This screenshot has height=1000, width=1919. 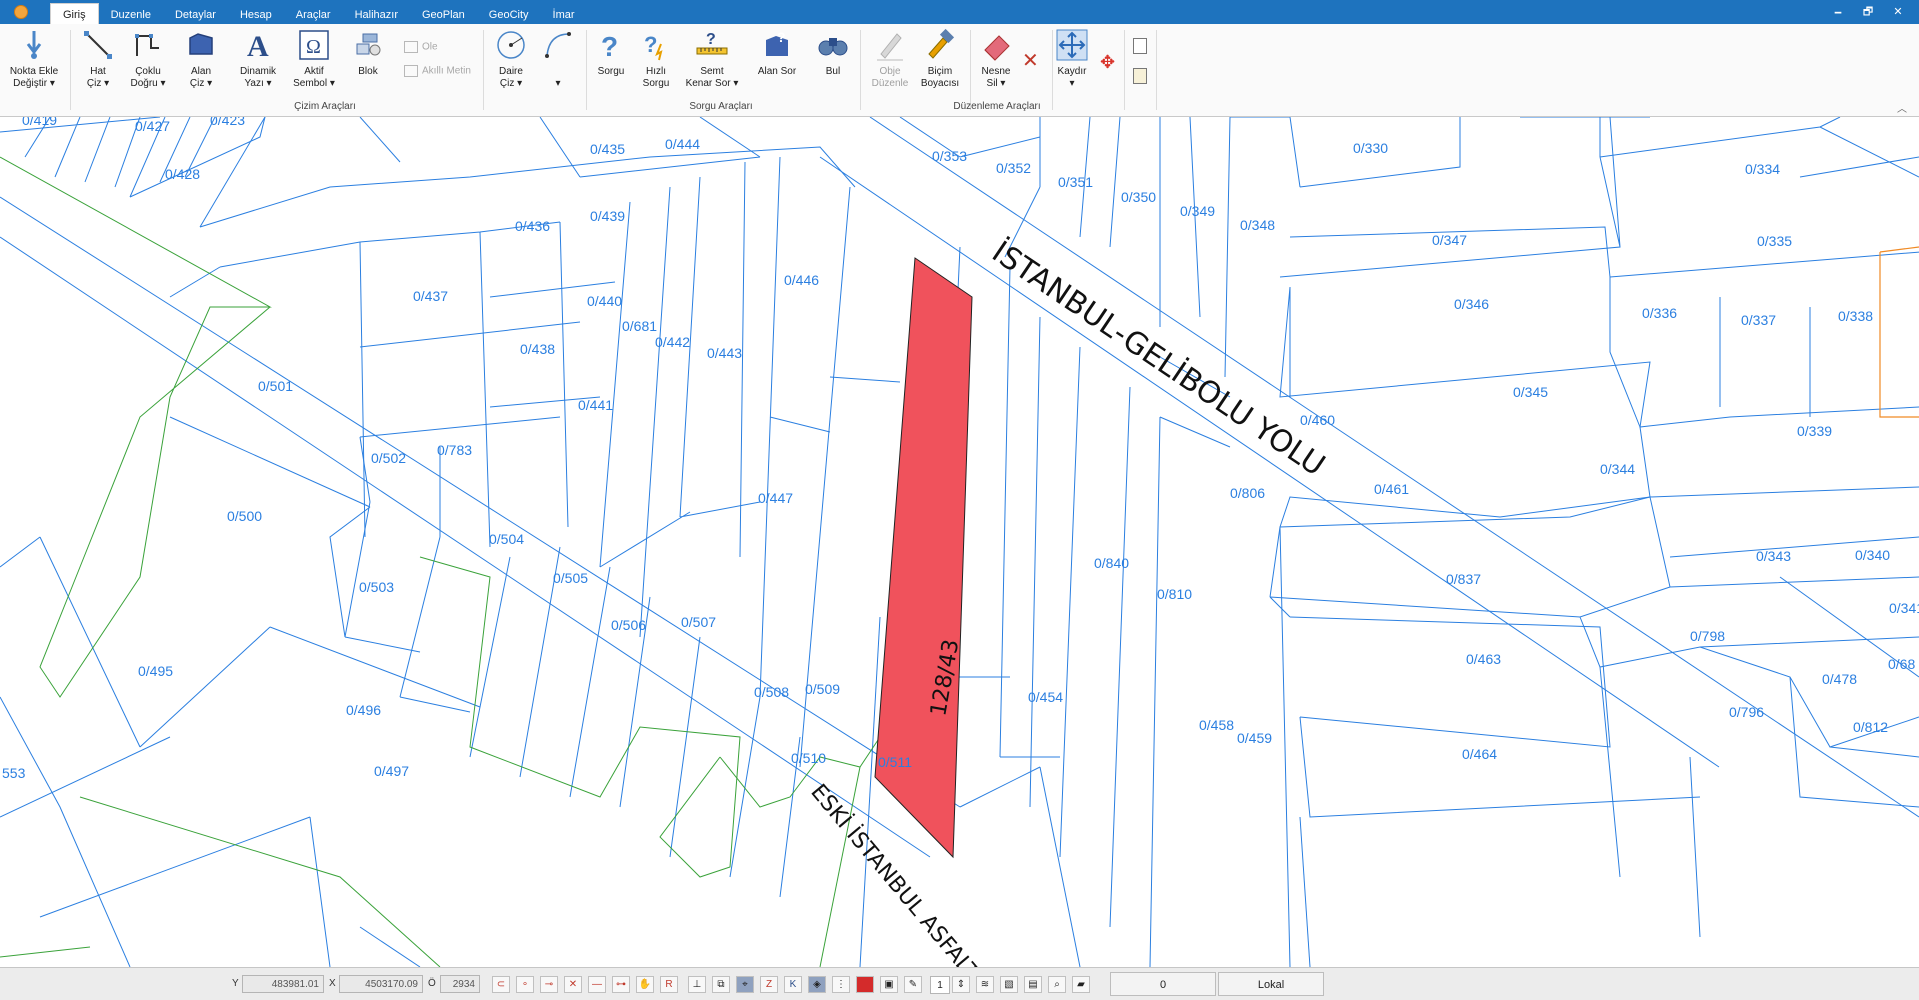 I want to click on bicim-boyacisi-button: Biçim Boyacısı, so click(x=940, y=63).